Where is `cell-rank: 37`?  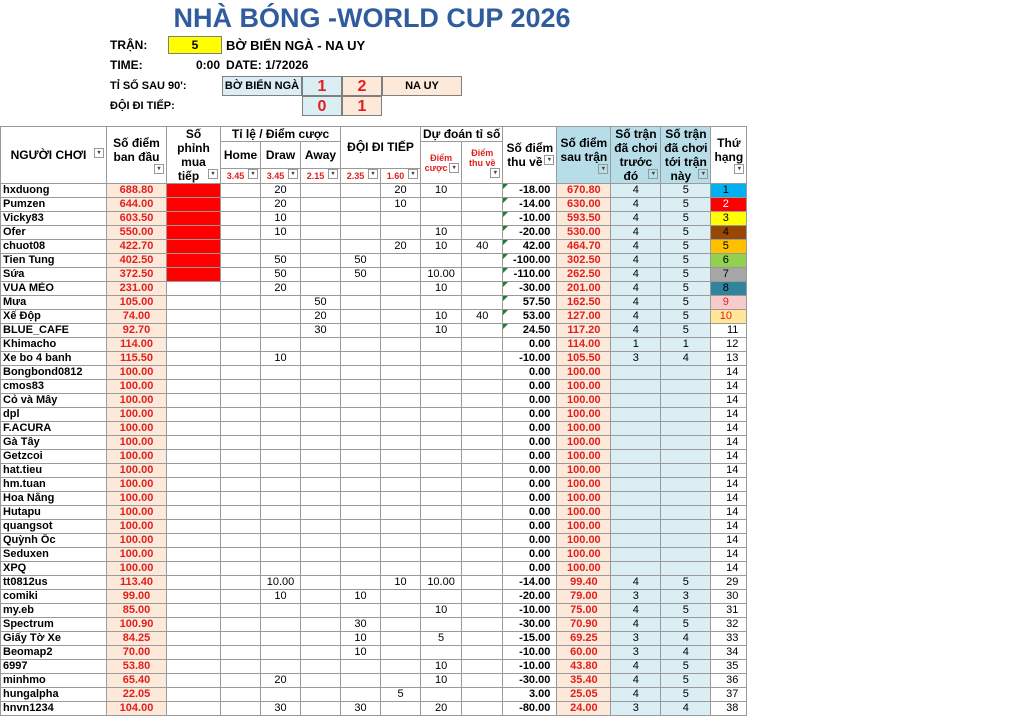
cell-rank: 37 is located at coordinates (729, 694).